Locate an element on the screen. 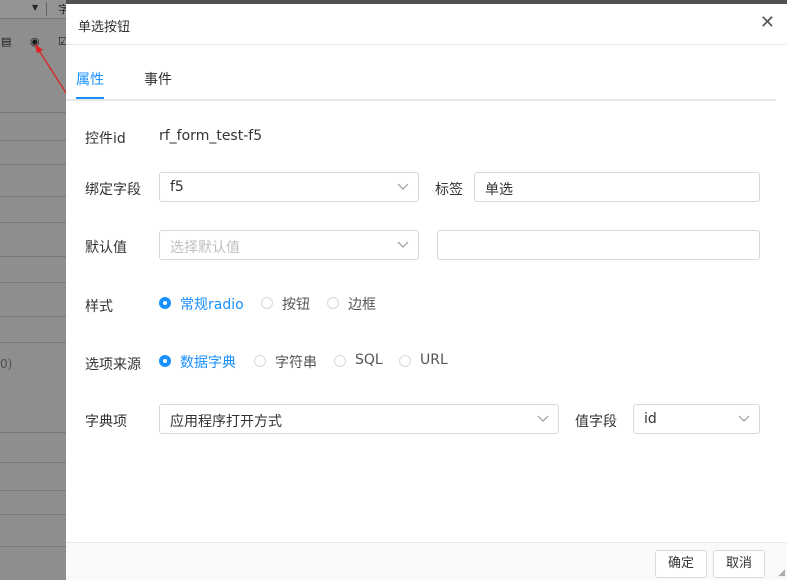 This screenshot has width=787, height=580. source-radio-string-label: 字符串 is located at coordinates (296, 363).